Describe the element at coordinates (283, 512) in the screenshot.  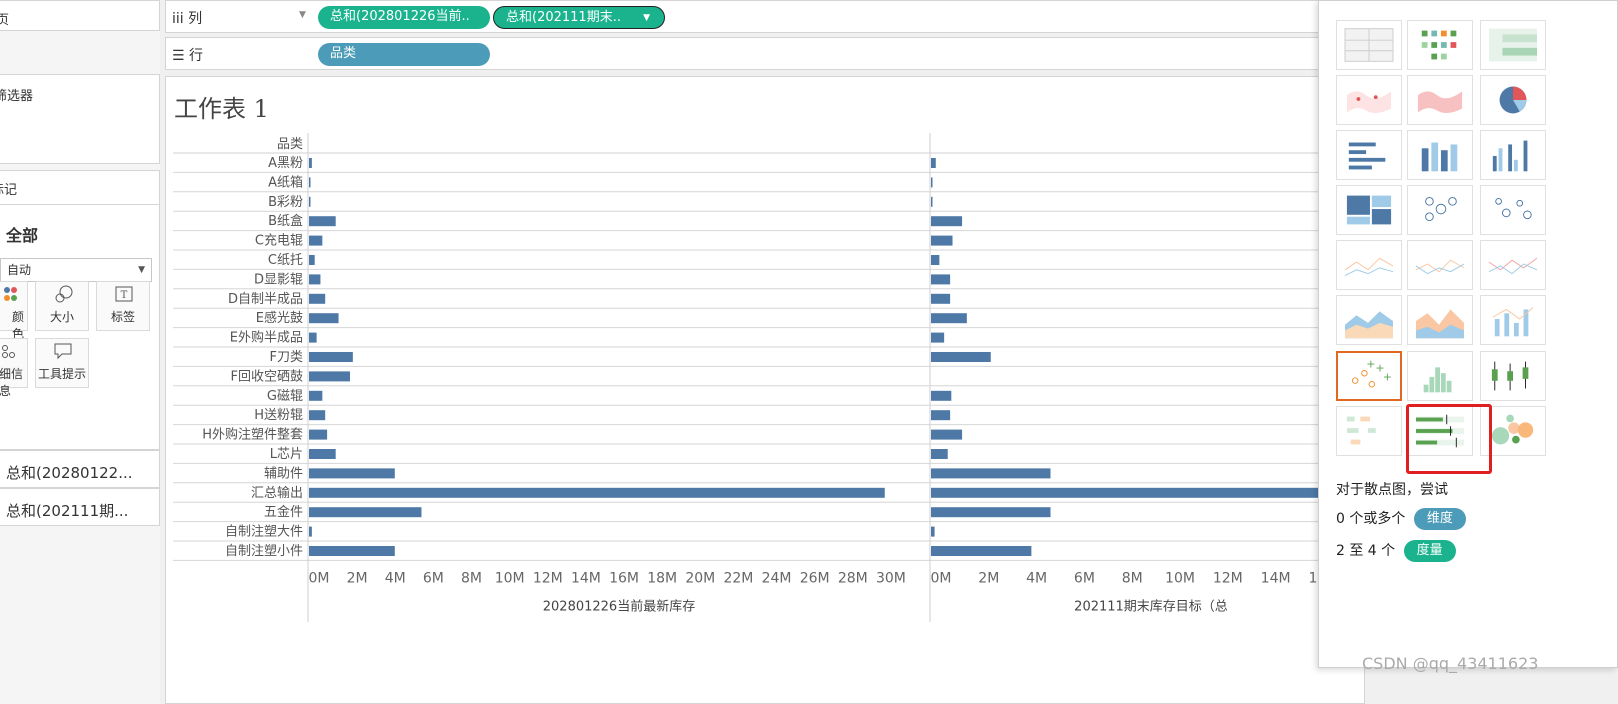
I see `category-label: 五金件` at that location.